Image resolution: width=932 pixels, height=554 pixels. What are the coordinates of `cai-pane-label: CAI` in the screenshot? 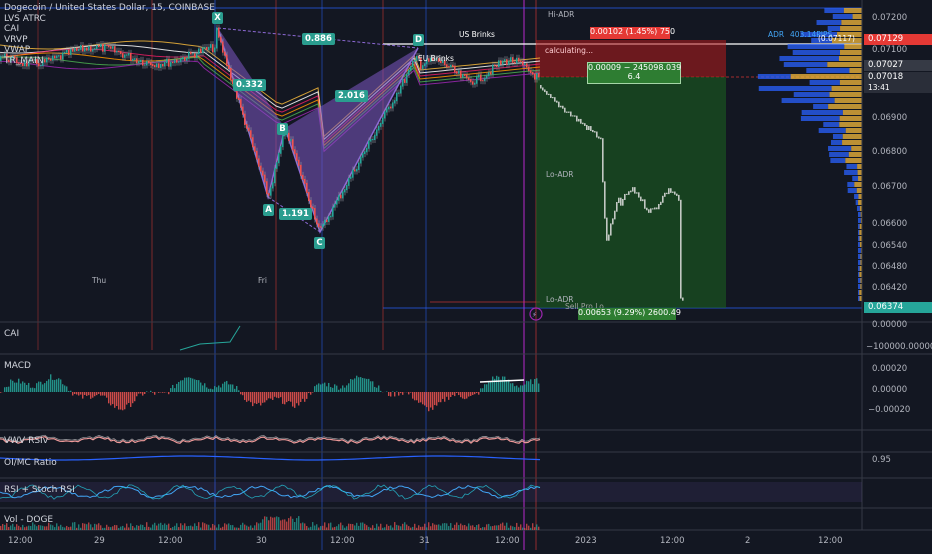 It's located at (11, 334).